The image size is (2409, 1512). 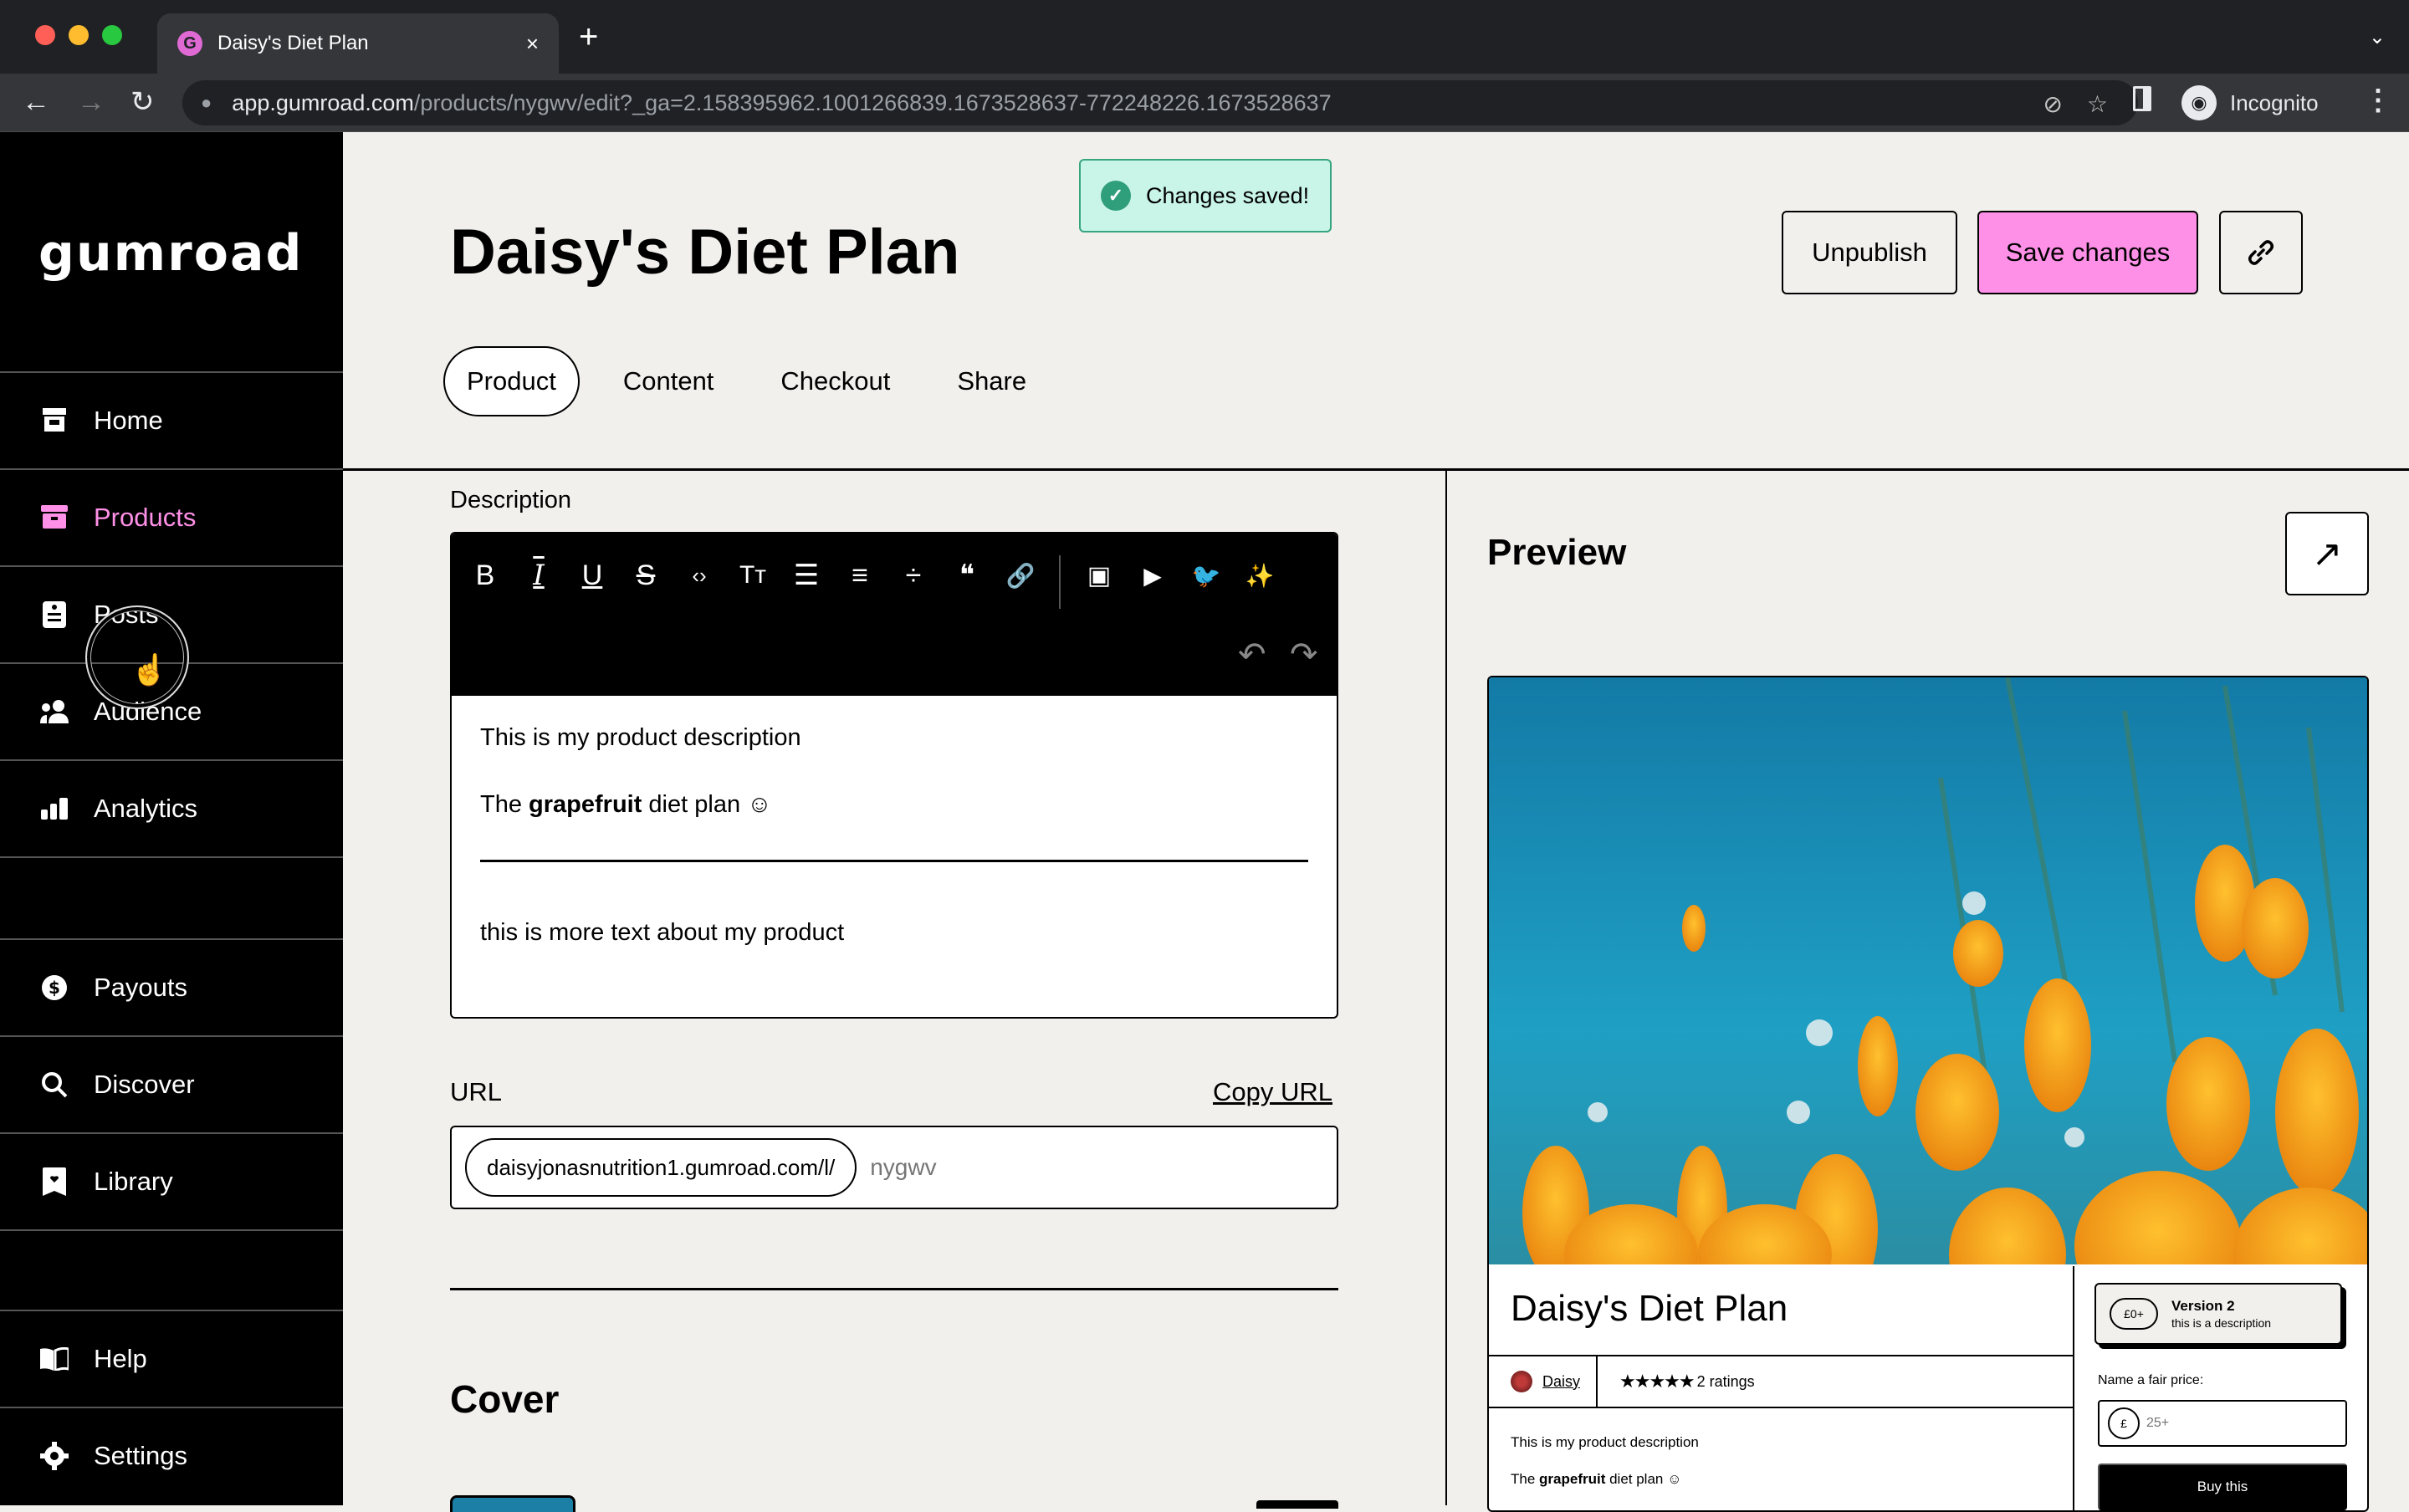 I want to click on sidebar-item-products: Products, so click(x=171, y=516).